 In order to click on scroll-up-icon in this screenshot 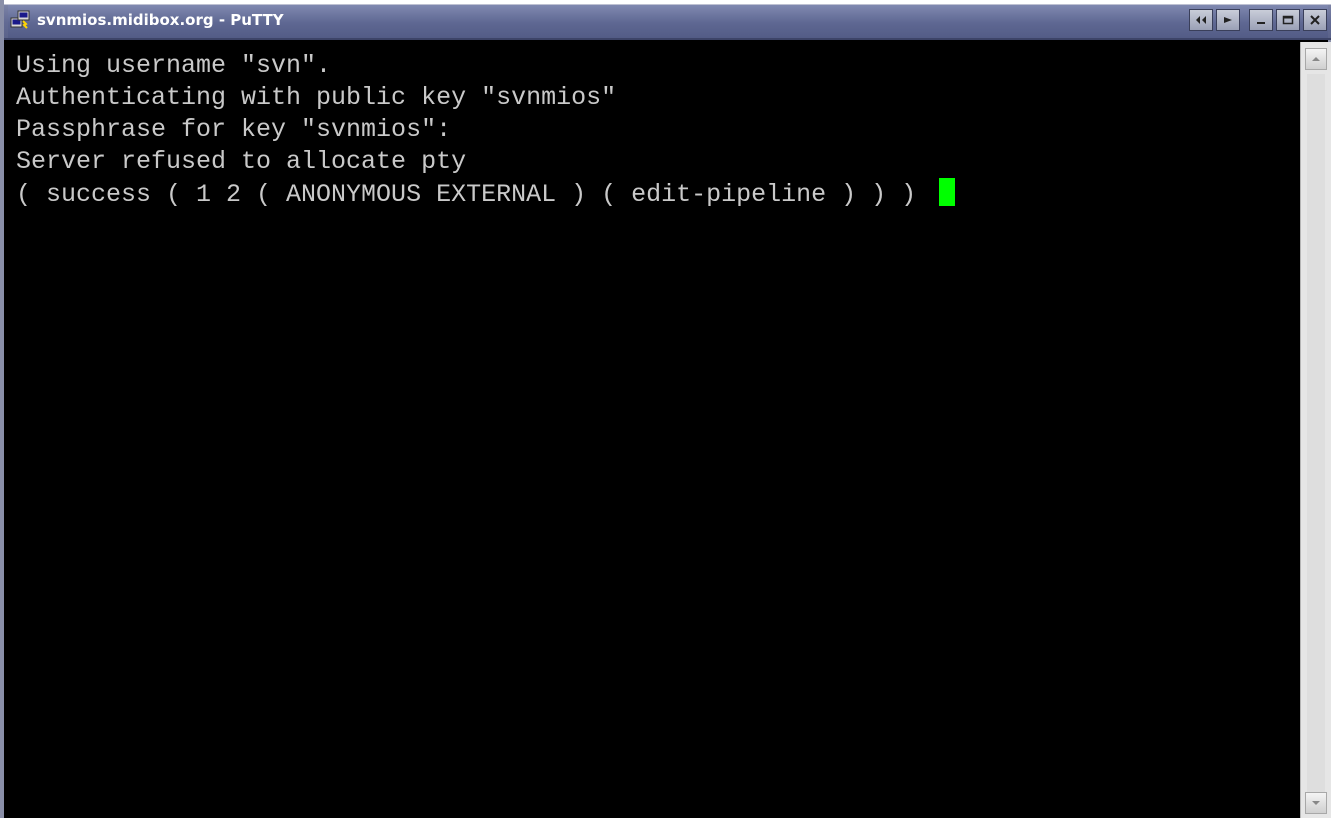, I will do `click(1316, 59)`.